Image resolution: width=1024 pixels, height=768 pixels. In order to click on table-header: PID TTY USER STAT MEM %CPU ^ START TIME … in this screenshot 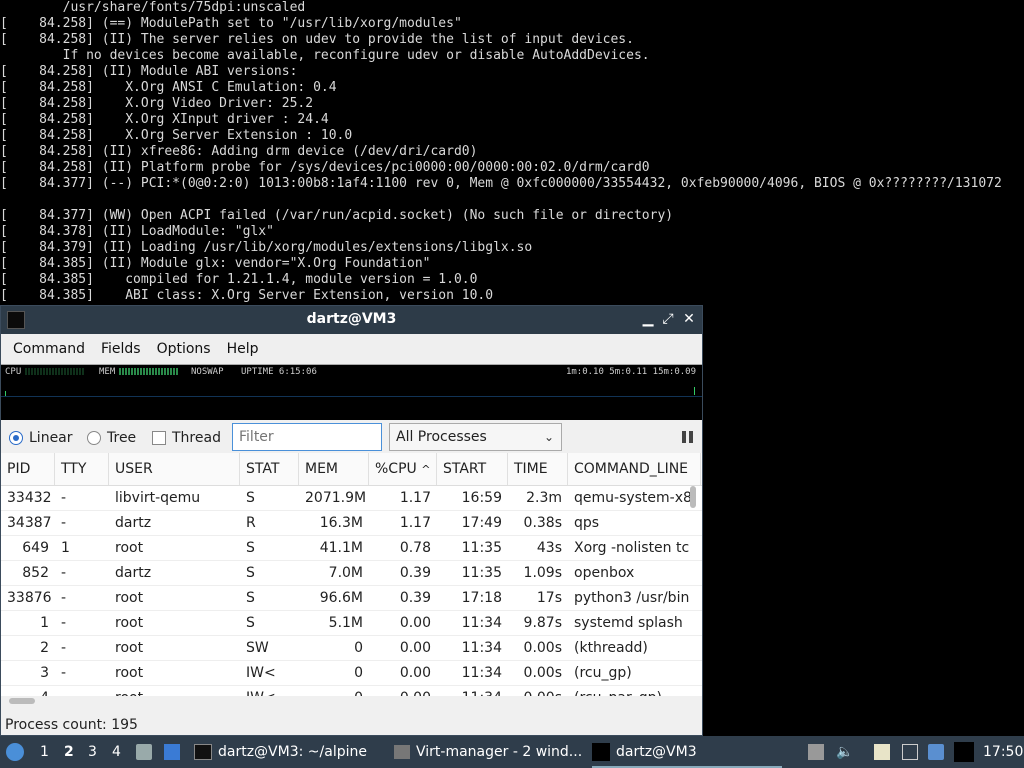, I will do `click(351, 469)`.